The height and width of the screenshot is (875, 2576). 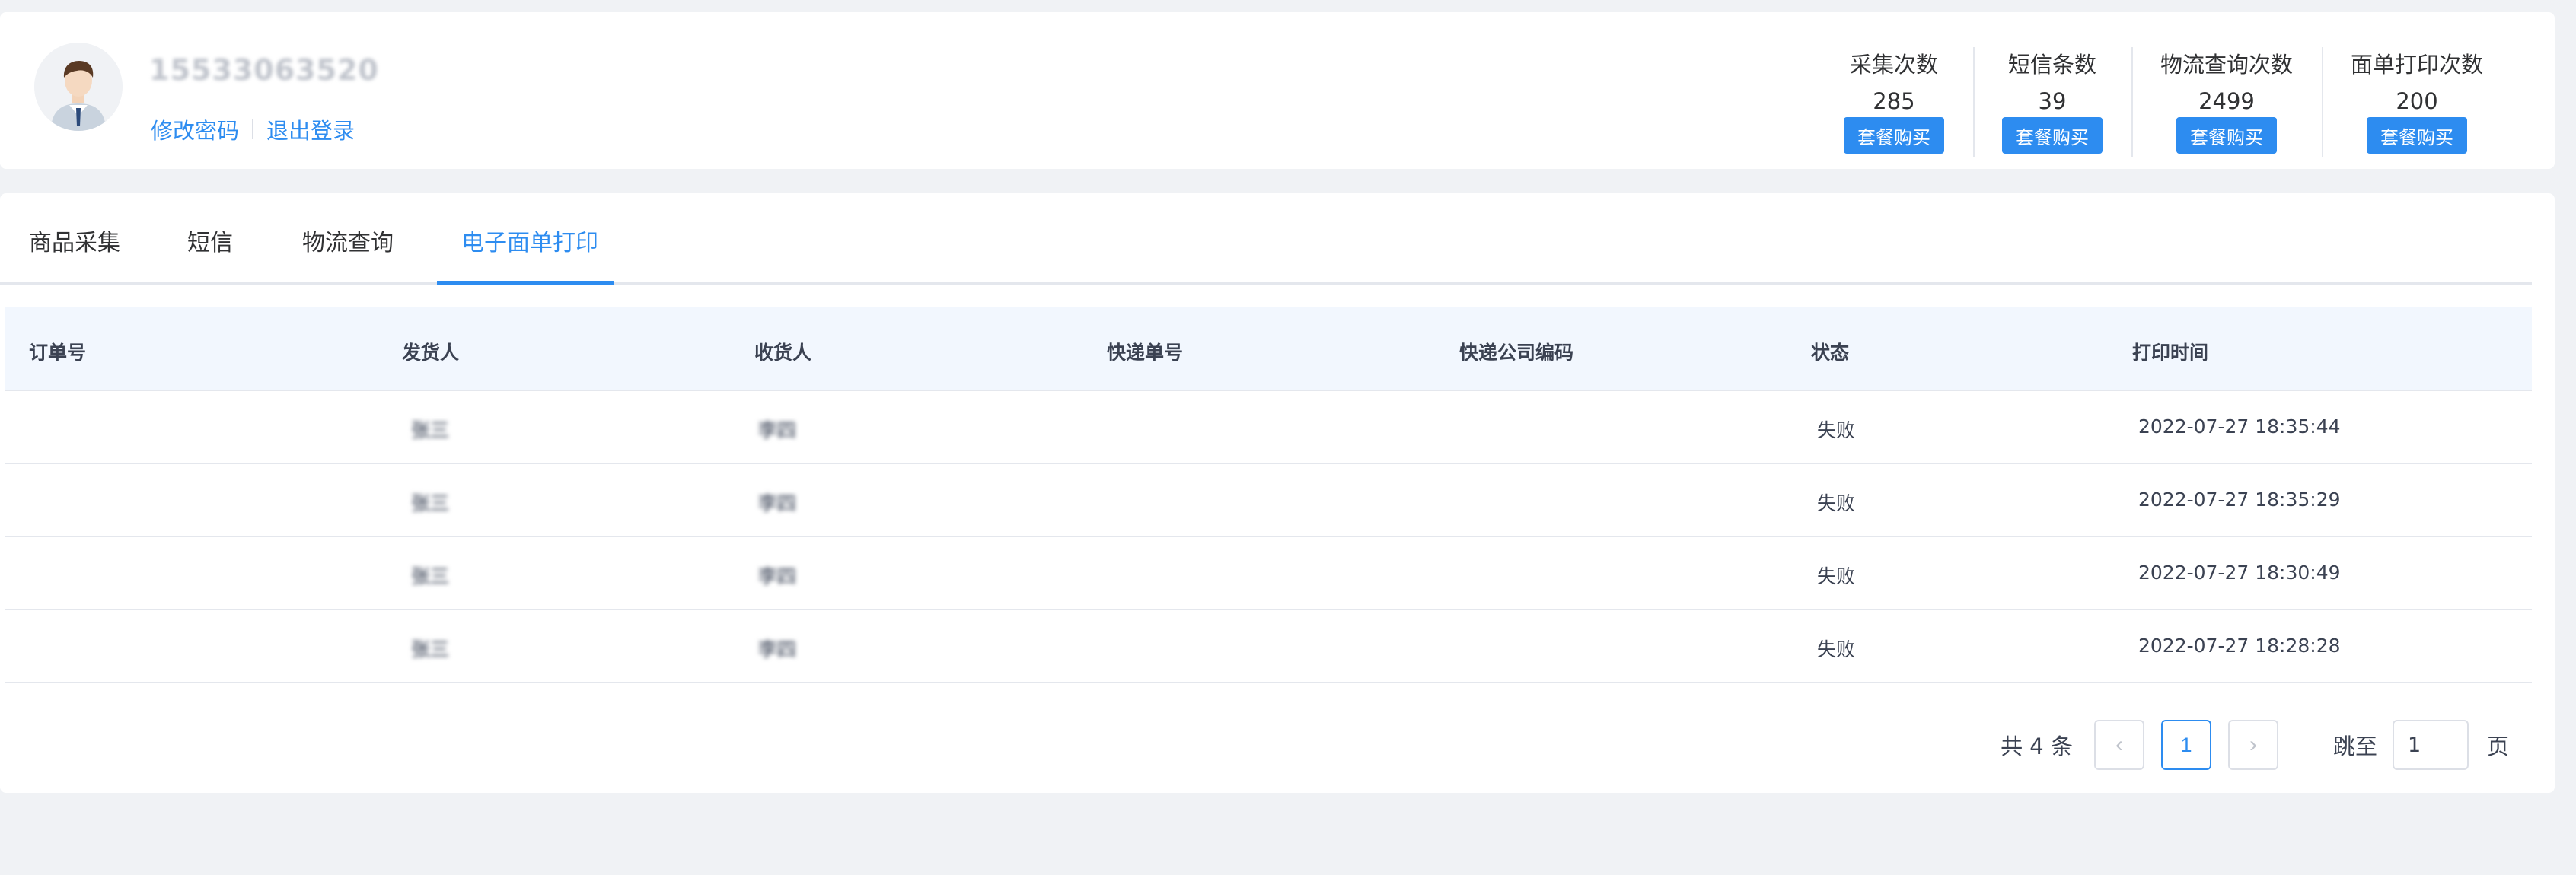 What do you see at coordinates (2497, 746) in the screenshot?
I see `page-unit-label: 页` at bounding box center [2497, 746].